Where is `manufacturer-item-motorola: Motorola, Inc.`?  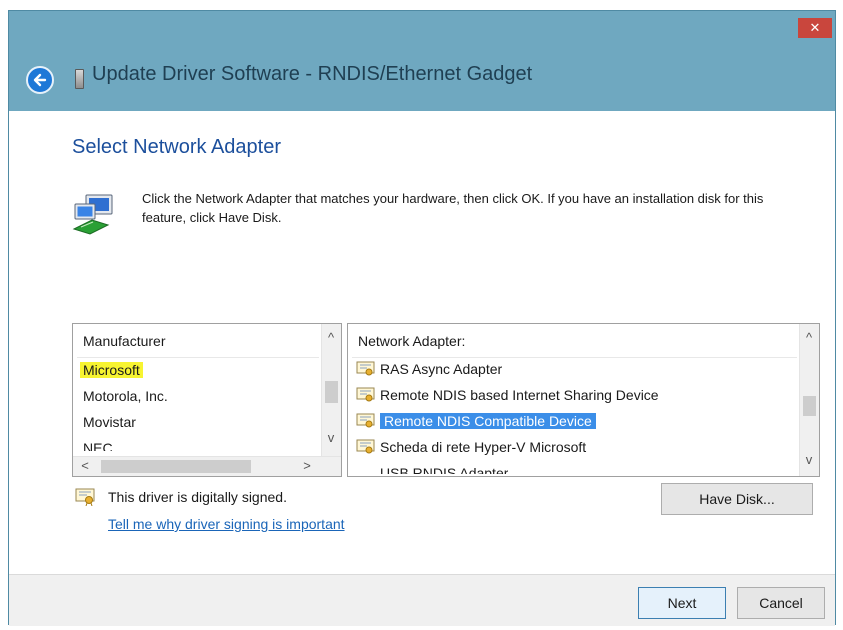
manufacturer-item-motorola: Motorola, Inc. is located at coordinates (125, 396).